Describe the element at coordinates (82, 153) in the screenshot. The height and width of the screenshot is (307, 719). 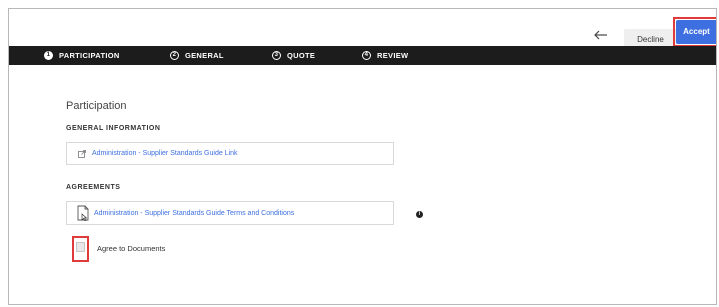
I see `external-link-icon` at that location.